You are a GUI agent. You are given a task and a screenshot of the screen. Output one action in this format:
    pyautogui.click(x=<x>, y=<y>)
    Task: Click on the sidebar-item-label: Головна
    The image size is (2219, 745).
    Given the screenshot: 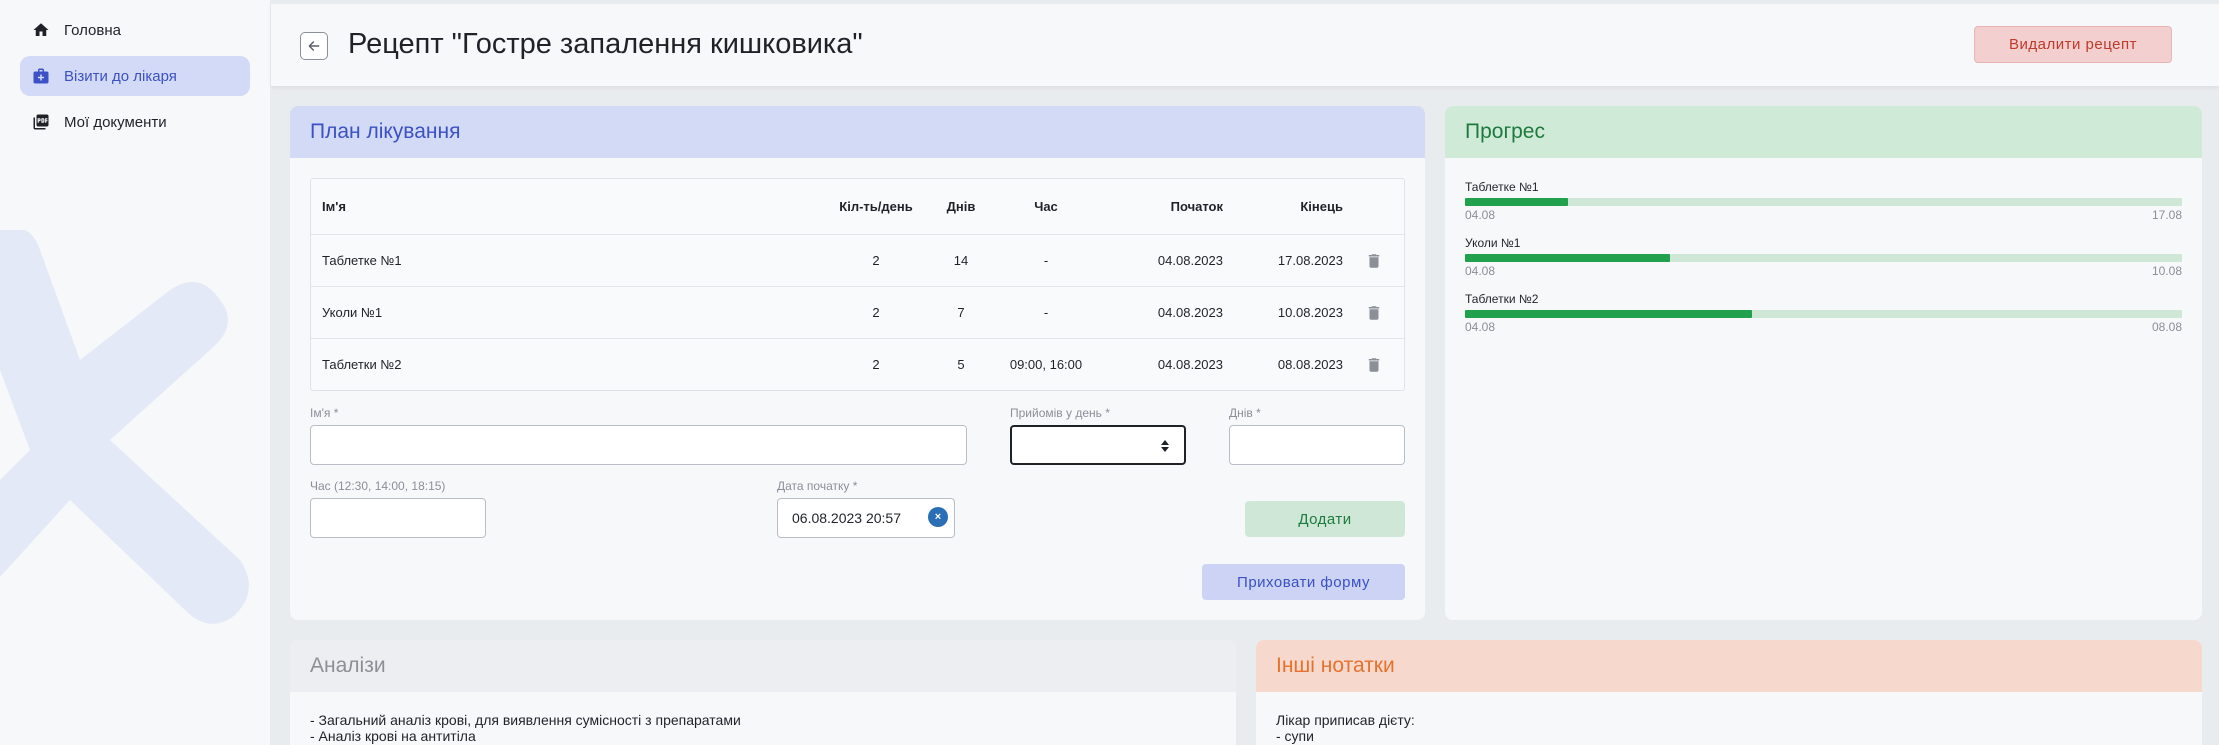 What is the action you would take?
    pyautogui.click(x=92, y=30)
    